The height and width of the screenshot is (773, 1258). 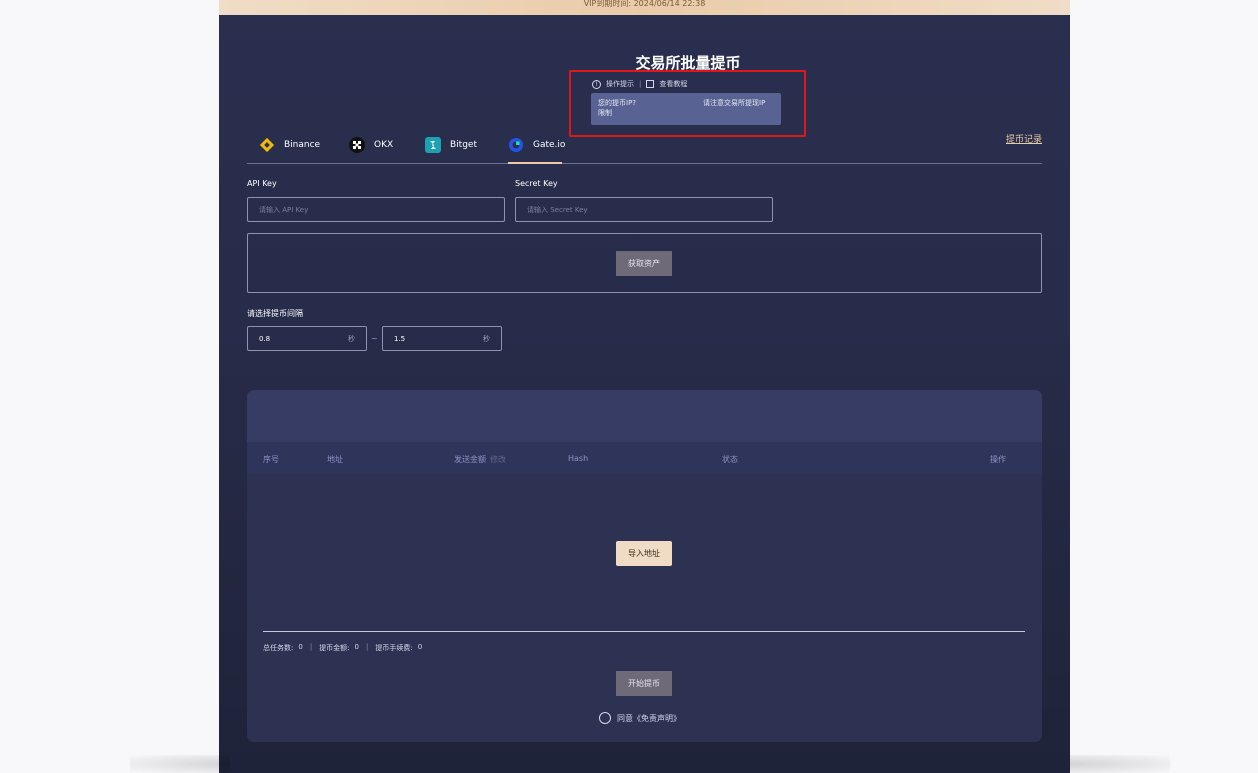 I want to click on header-amount-label: 发送金额, so click(x=470, y=459).